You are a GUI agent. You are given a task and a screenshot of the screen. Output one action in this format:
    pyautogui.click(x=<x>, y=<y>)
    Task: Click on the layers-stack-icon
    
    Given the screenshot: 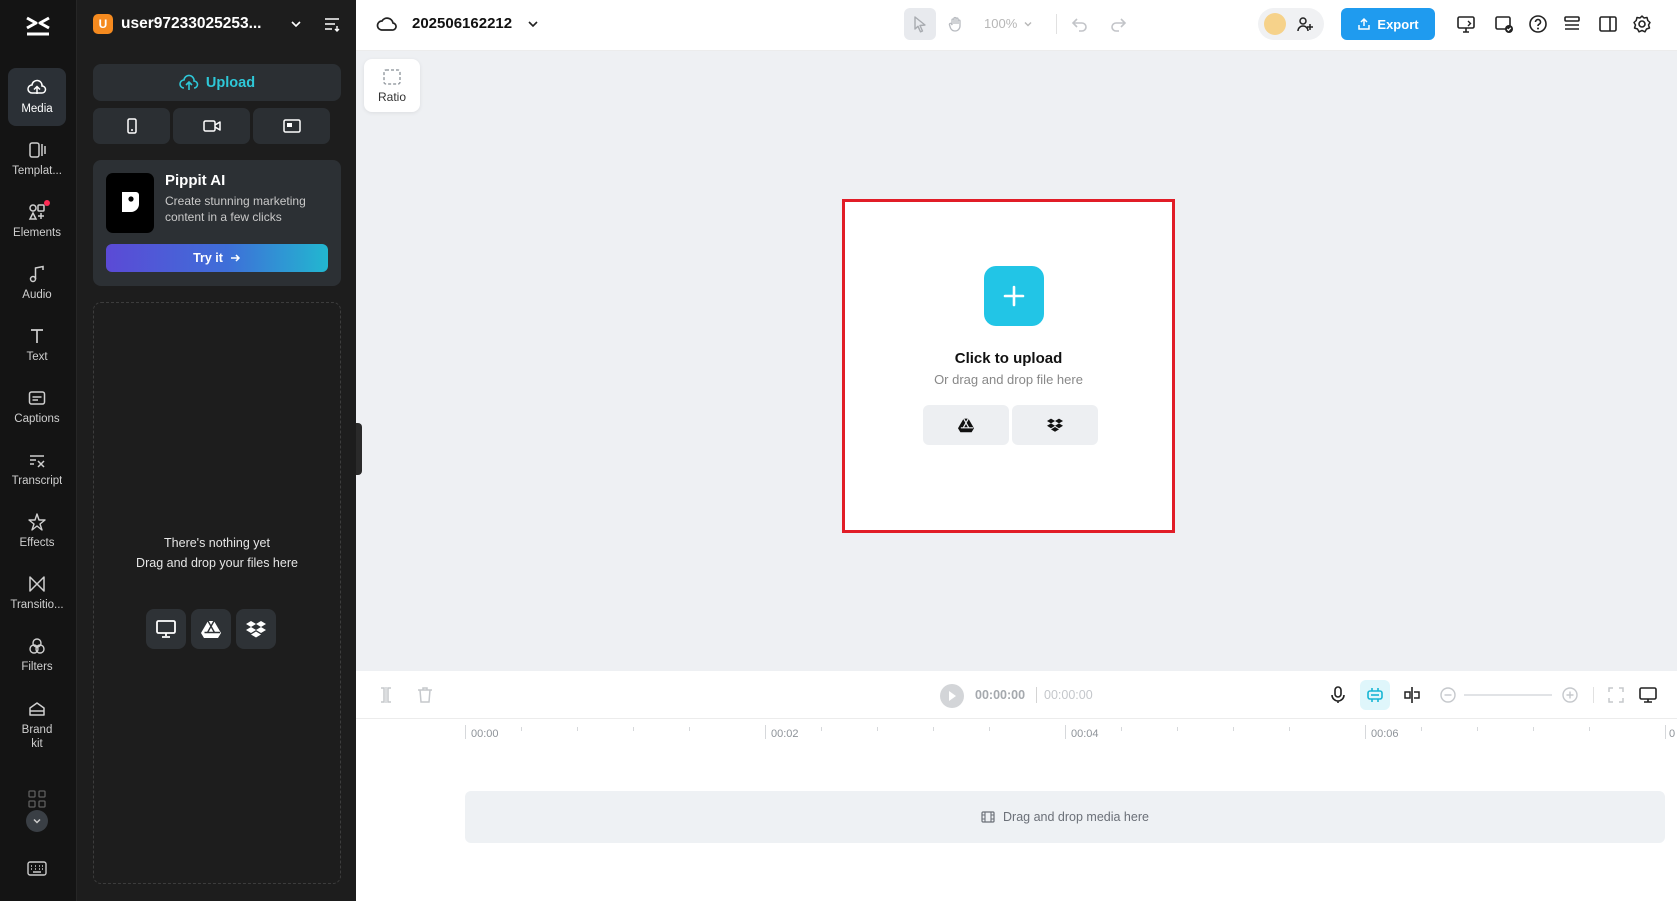 What is the action you would take?
    pyautogui.click(x=1572, y=24)
    